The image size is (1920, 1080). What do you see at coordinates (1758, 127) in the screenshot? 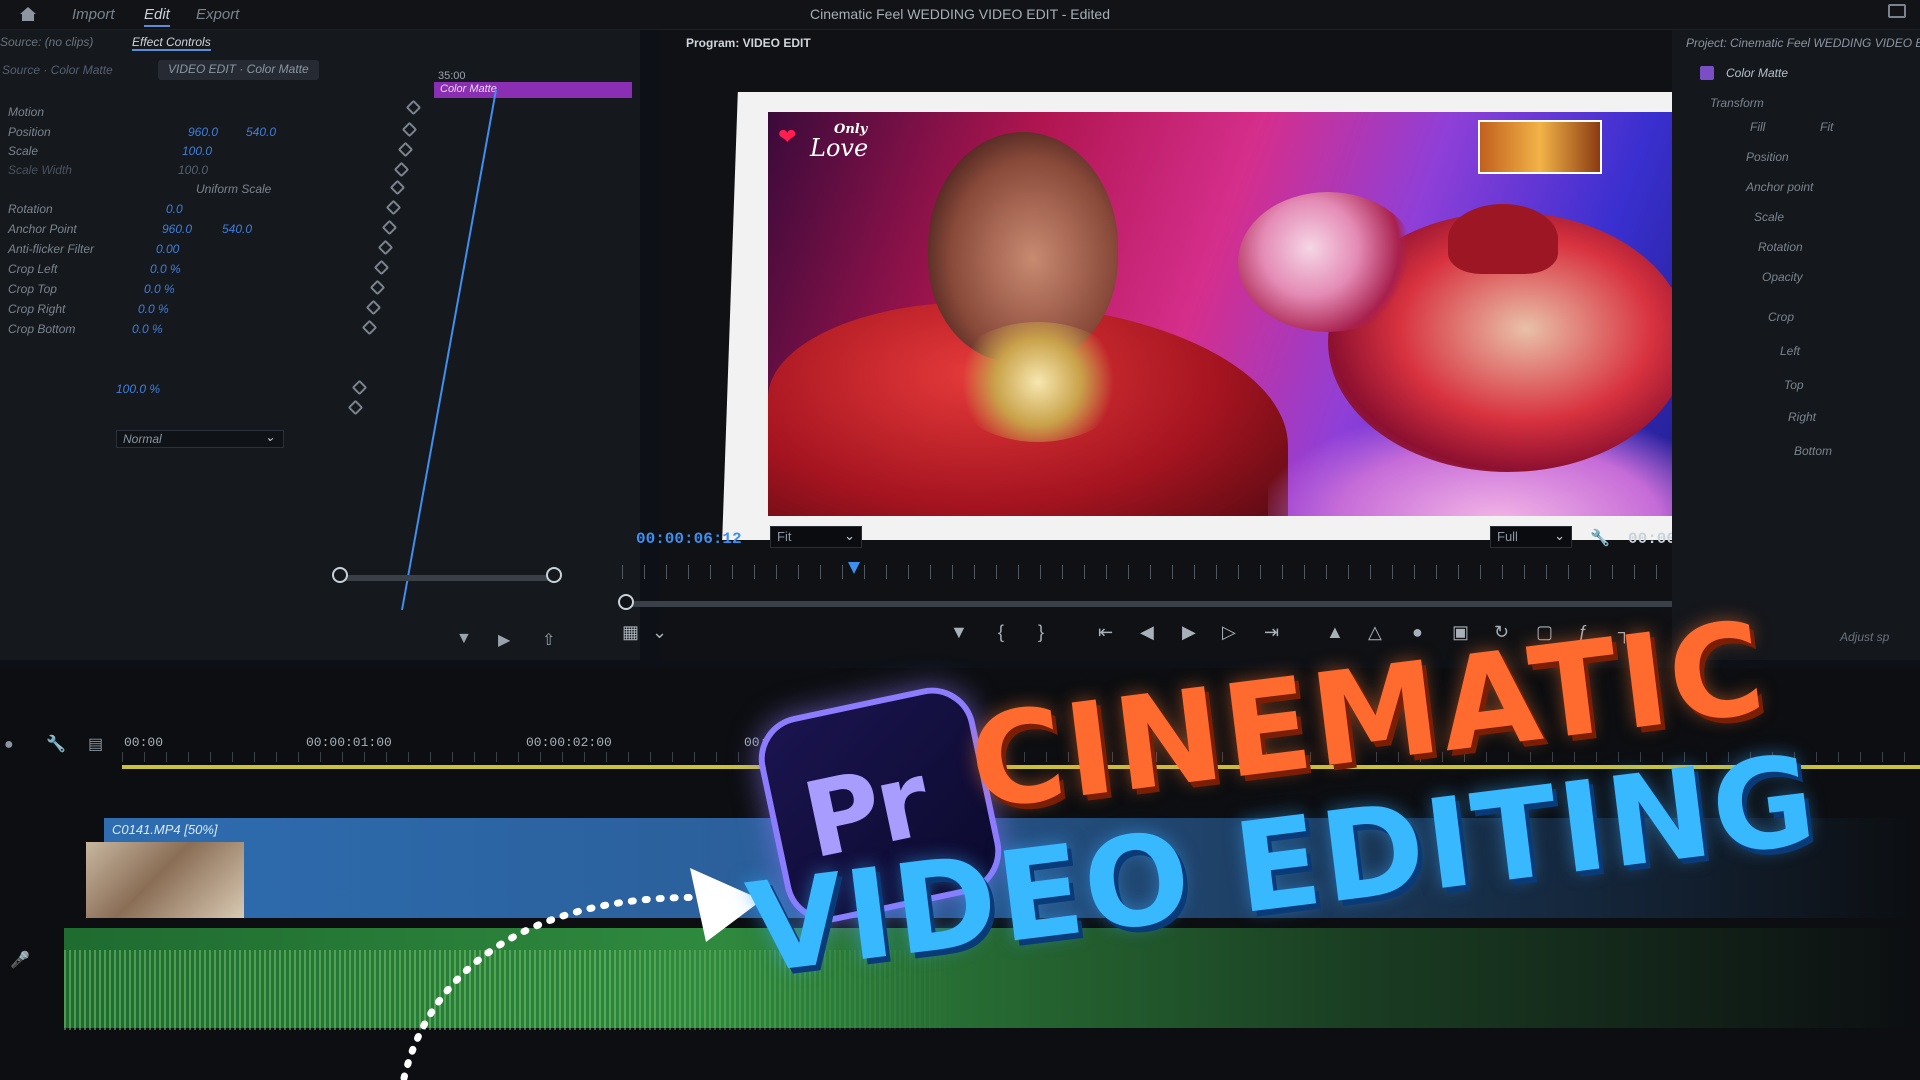
I see `align-fill-label: Fill` at bounding box center [1758, 127].